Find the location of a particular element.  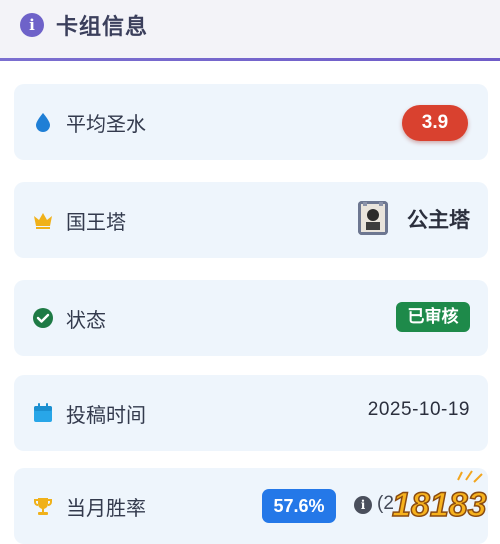

crown-icon is located at coordinates (43, 221).